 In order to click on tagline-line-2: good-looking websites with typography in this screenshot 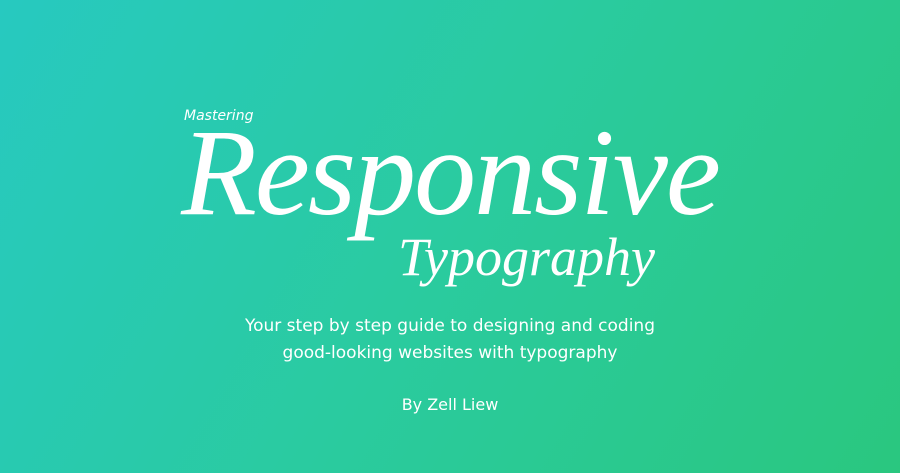, I will do `click(450, 353)`.